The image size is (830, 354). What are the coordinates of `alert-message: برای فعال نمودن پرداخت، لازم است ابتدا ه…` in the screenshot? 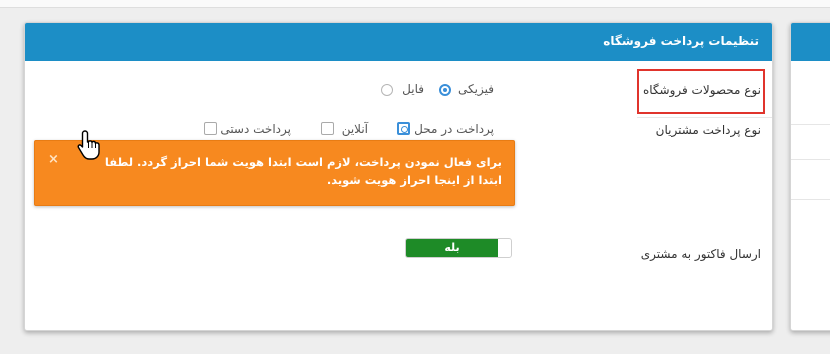 It's located at (303, 171).